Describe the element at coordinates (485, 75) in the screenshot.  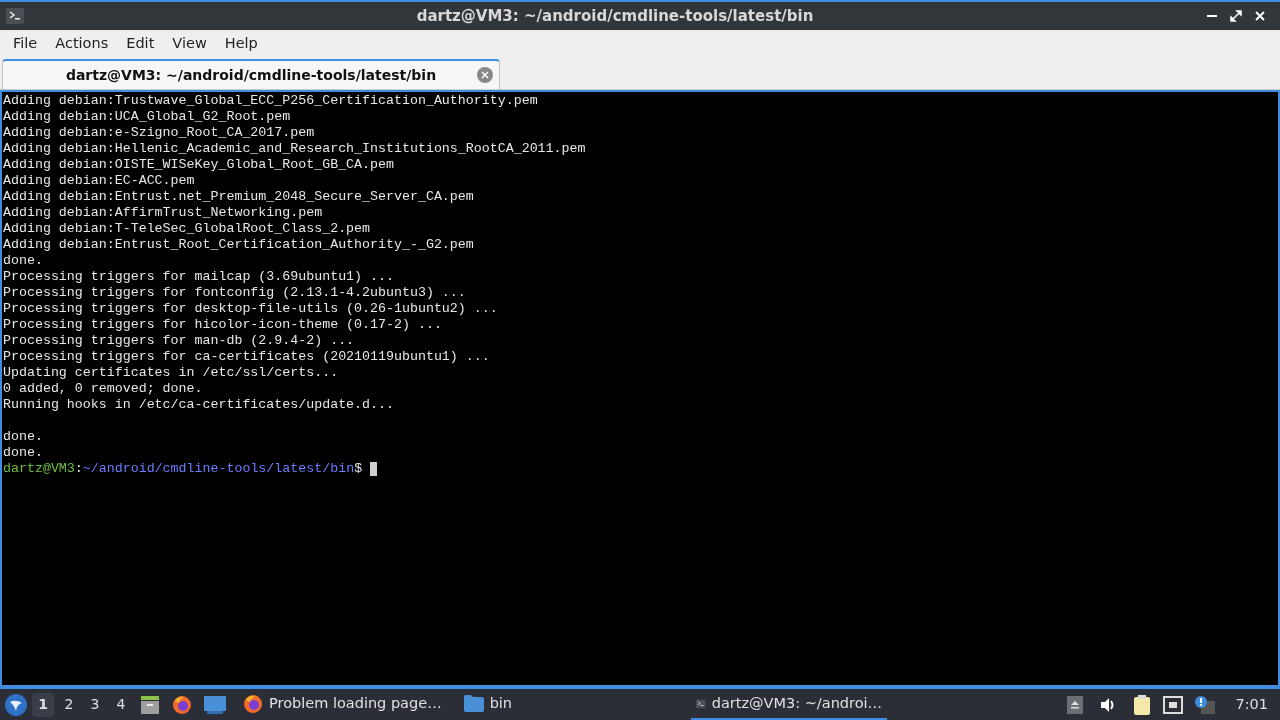
I see `close-tab-icon` at that location.